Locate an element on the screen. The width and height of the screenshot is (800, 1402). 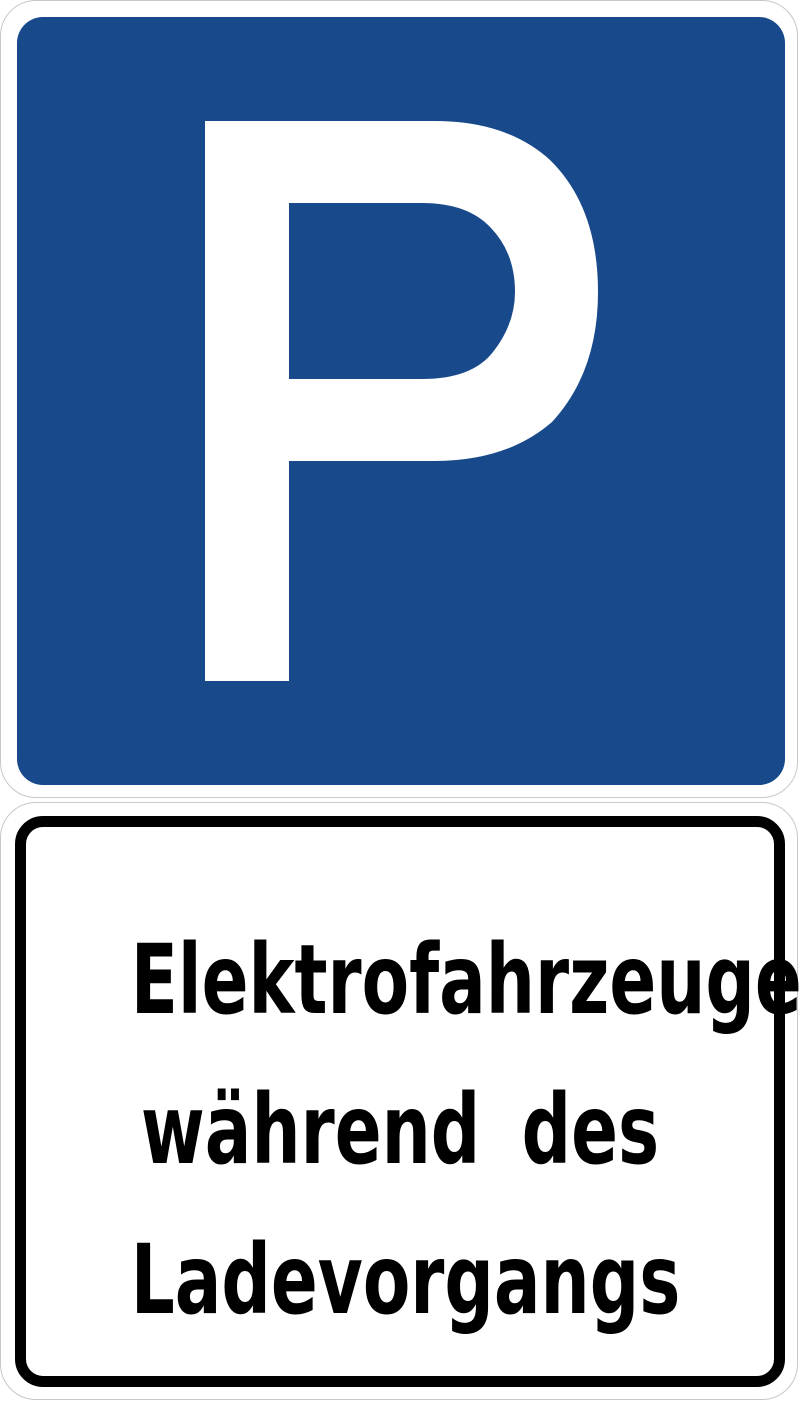
sign-text-line-1: Elektrofahrzeuge is located at coordinates (465, 980).